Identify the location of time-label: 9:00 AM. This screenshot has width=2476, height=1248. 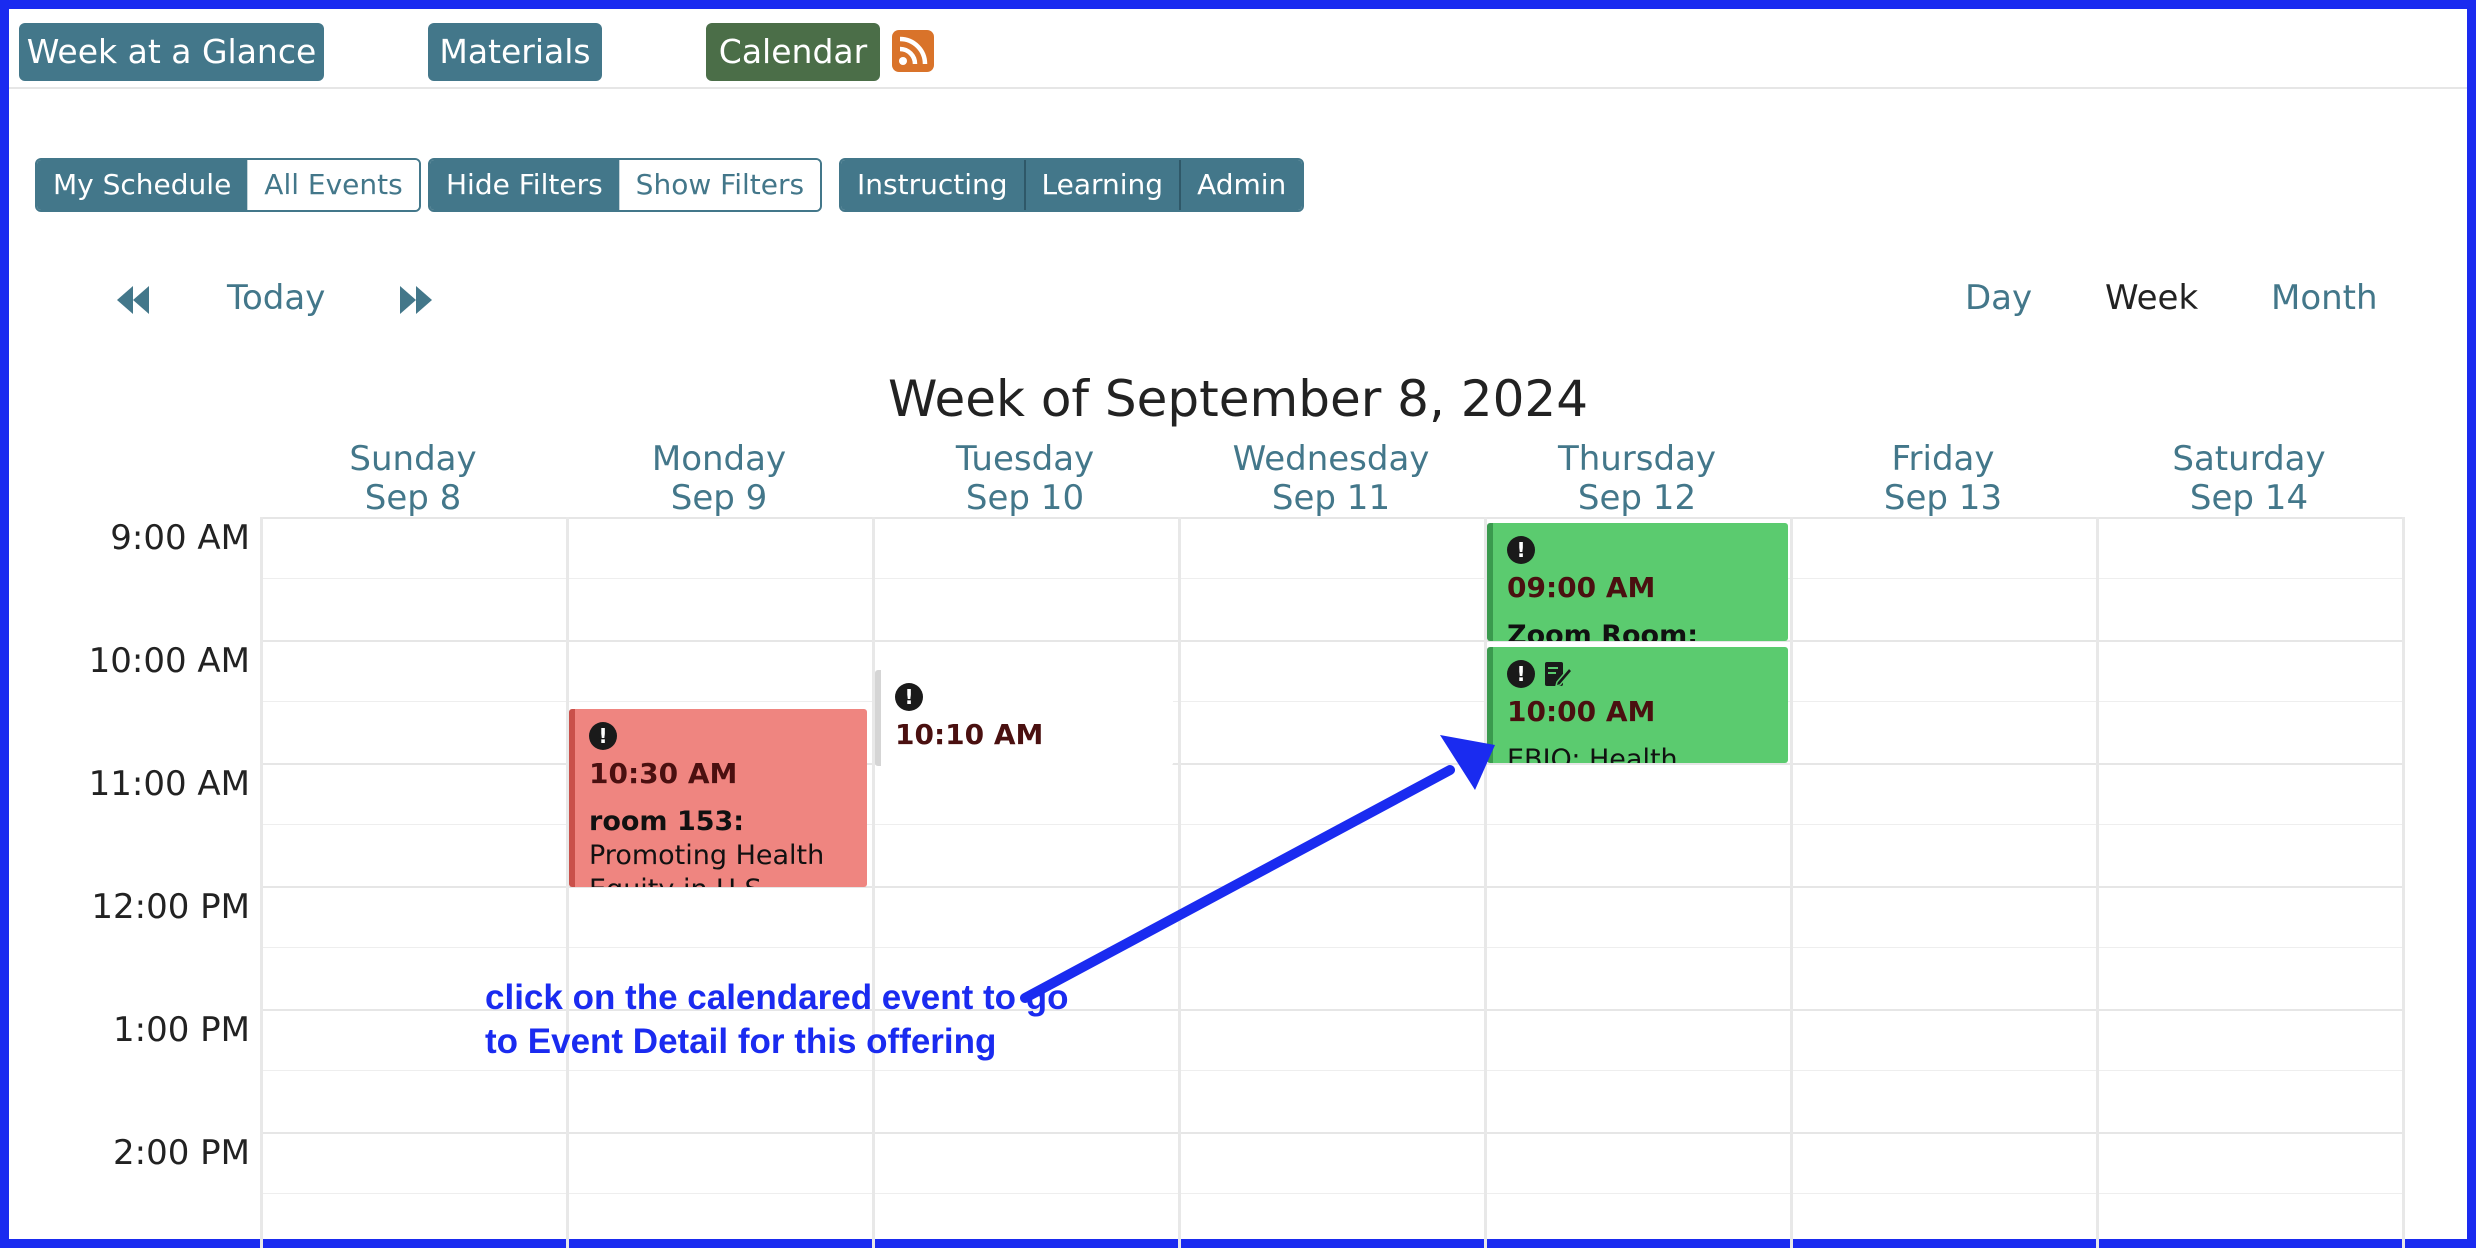
(180, 538).